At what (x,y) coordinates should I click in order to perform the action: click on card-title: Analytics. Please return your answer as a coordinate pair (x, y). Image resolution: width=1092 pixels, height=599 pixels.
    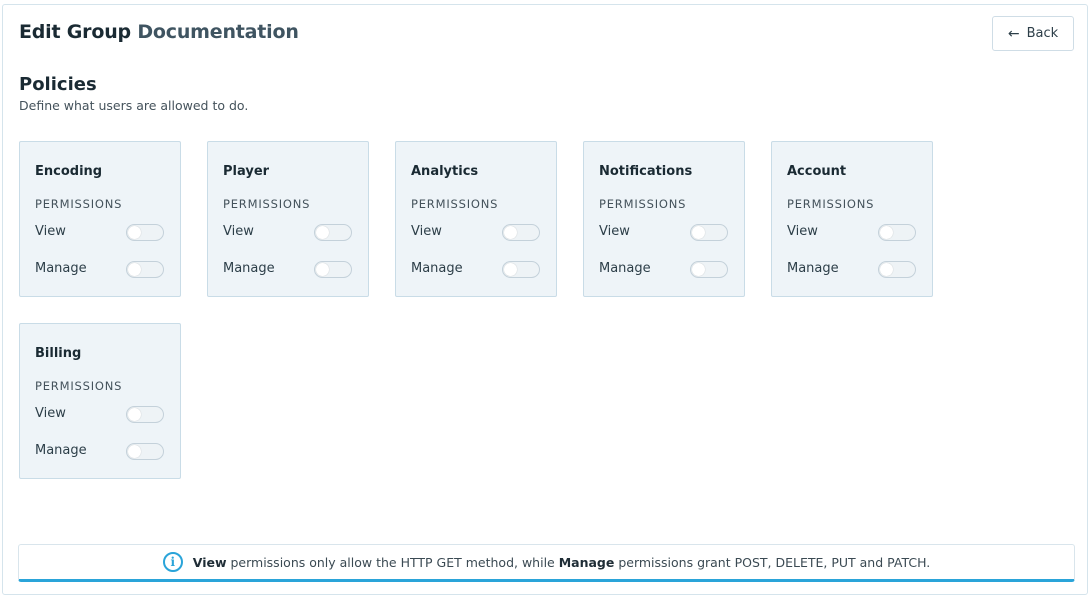
    Looking at the image, I should click on (445, 171).